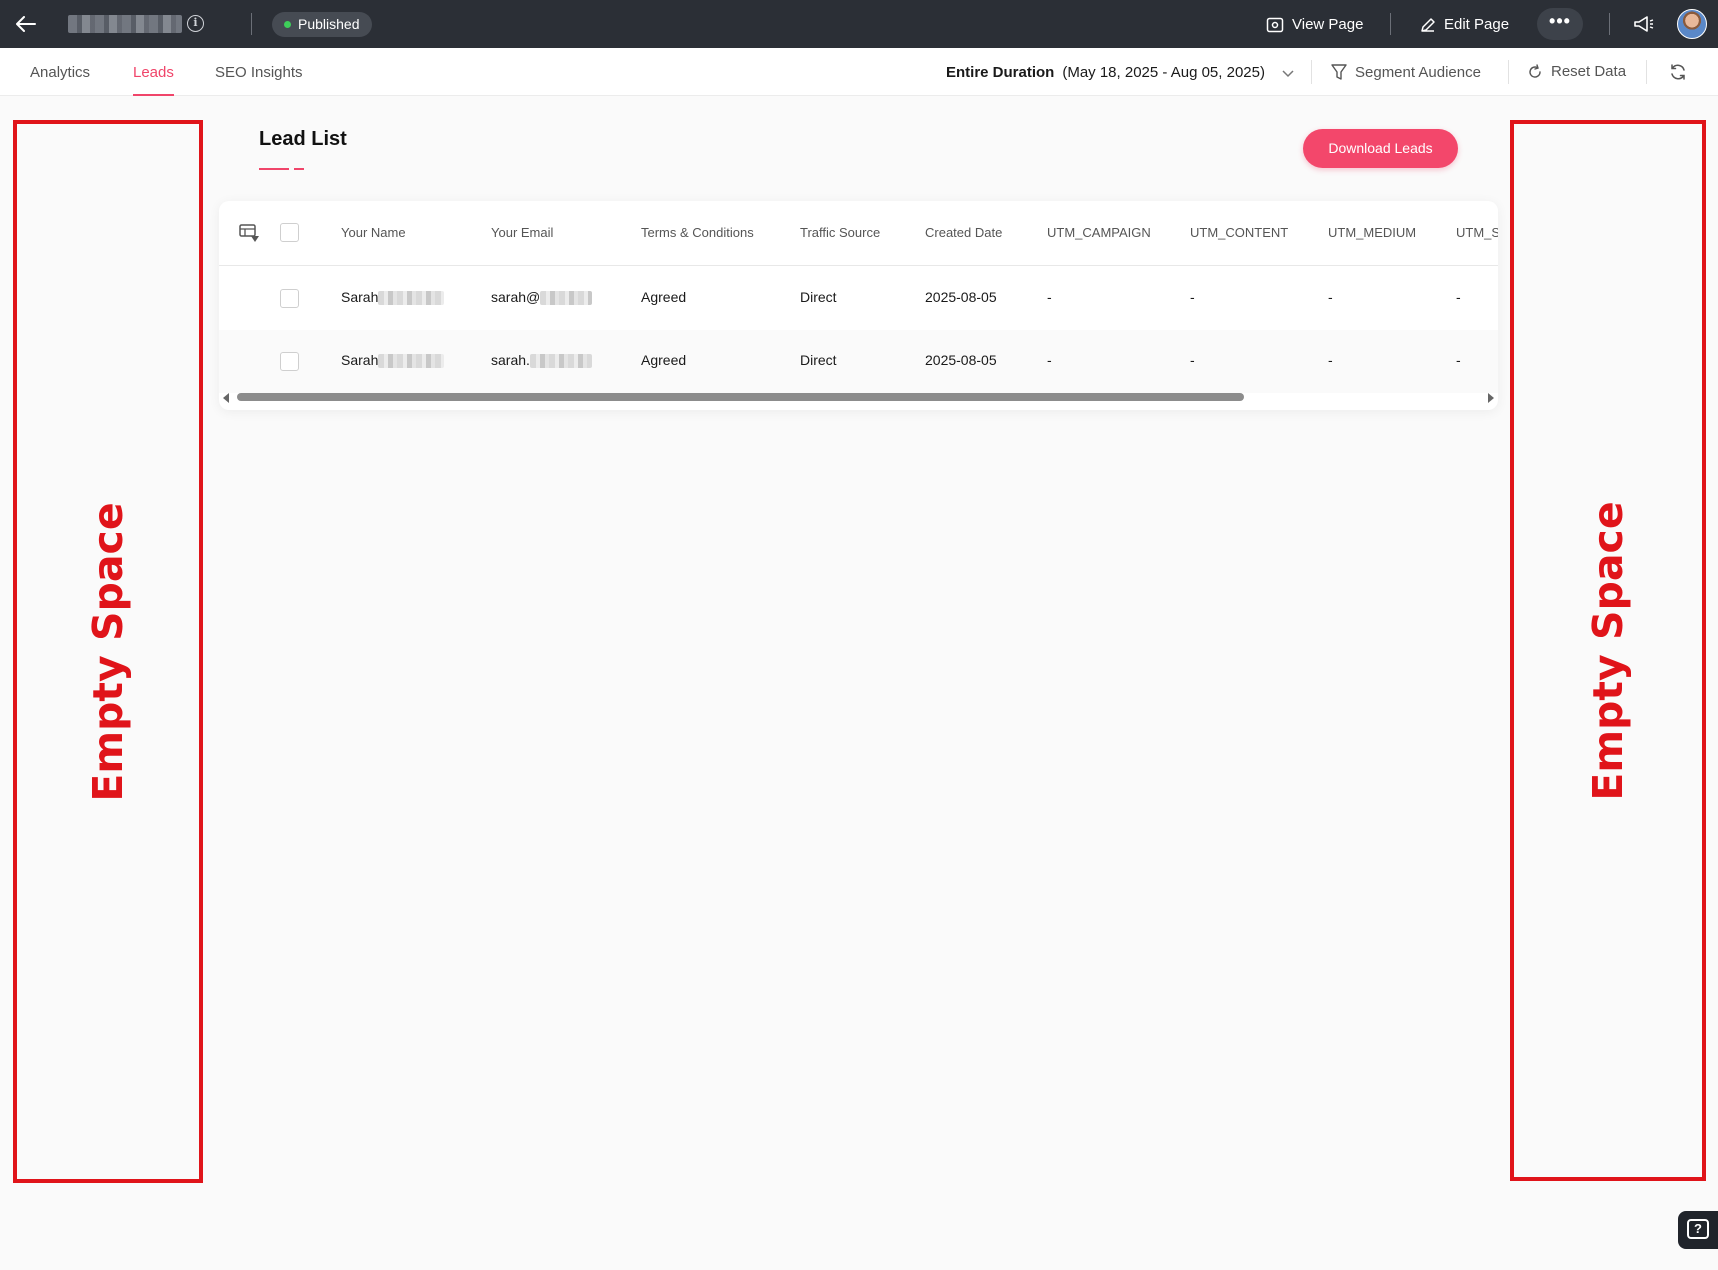 Image resolution: width=1718 pixels, height=1270 pixels. I want to click on megaphone-icon, so click(1644, 24).